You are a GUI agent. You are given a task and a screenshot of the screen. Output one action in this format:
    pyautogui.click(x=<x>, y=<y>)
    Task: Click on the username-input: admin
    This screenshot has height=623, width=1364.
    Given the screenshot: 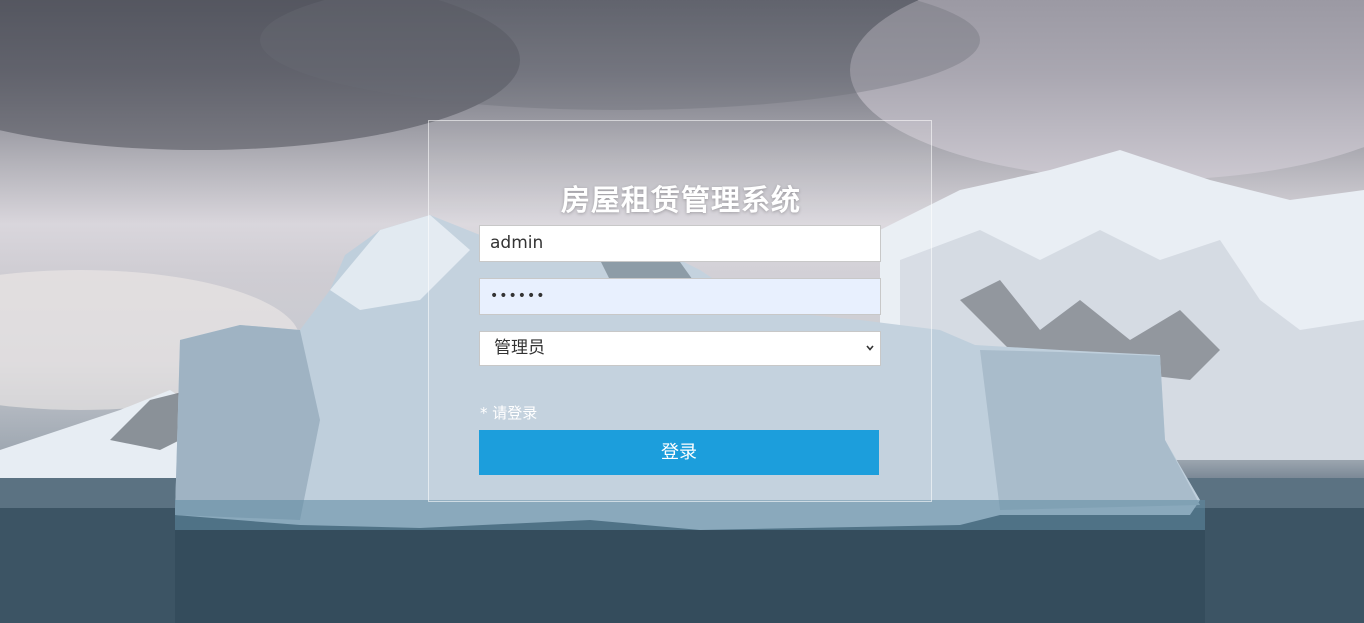 What is the action you would take?
    pyautogui.click(x=680, y=243)
    